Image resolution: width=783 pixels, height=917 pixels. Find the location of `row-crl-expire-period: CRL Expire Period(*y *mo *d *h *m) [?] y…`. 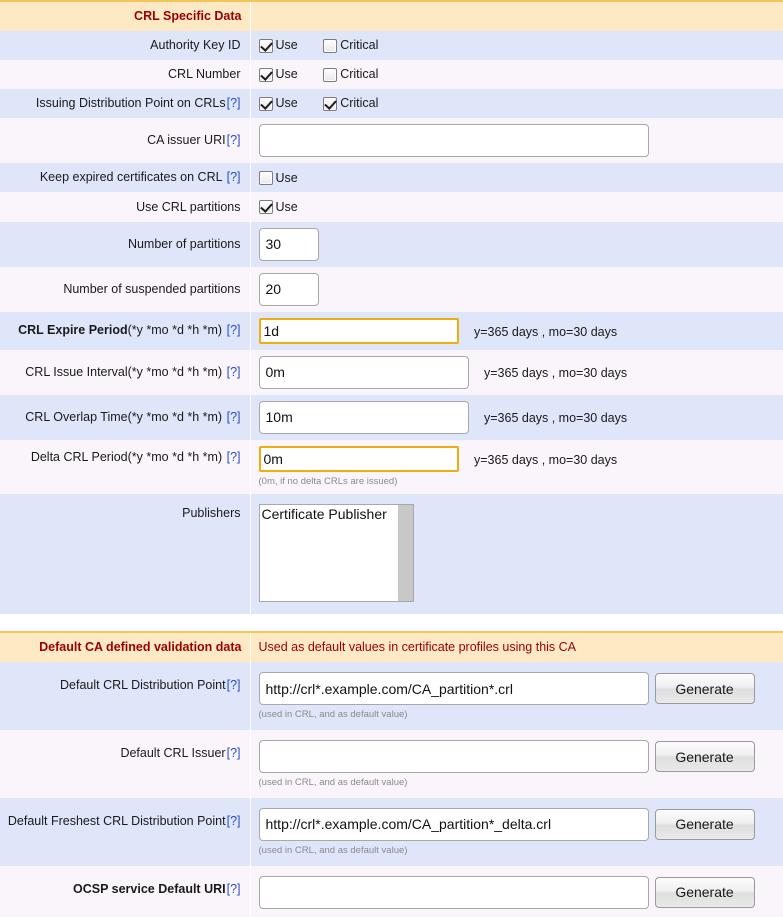

row-crl-expire-period: CRL Expire Period(*y *mo *d *h *m) [?] y… is located at coordinates (391, 330).